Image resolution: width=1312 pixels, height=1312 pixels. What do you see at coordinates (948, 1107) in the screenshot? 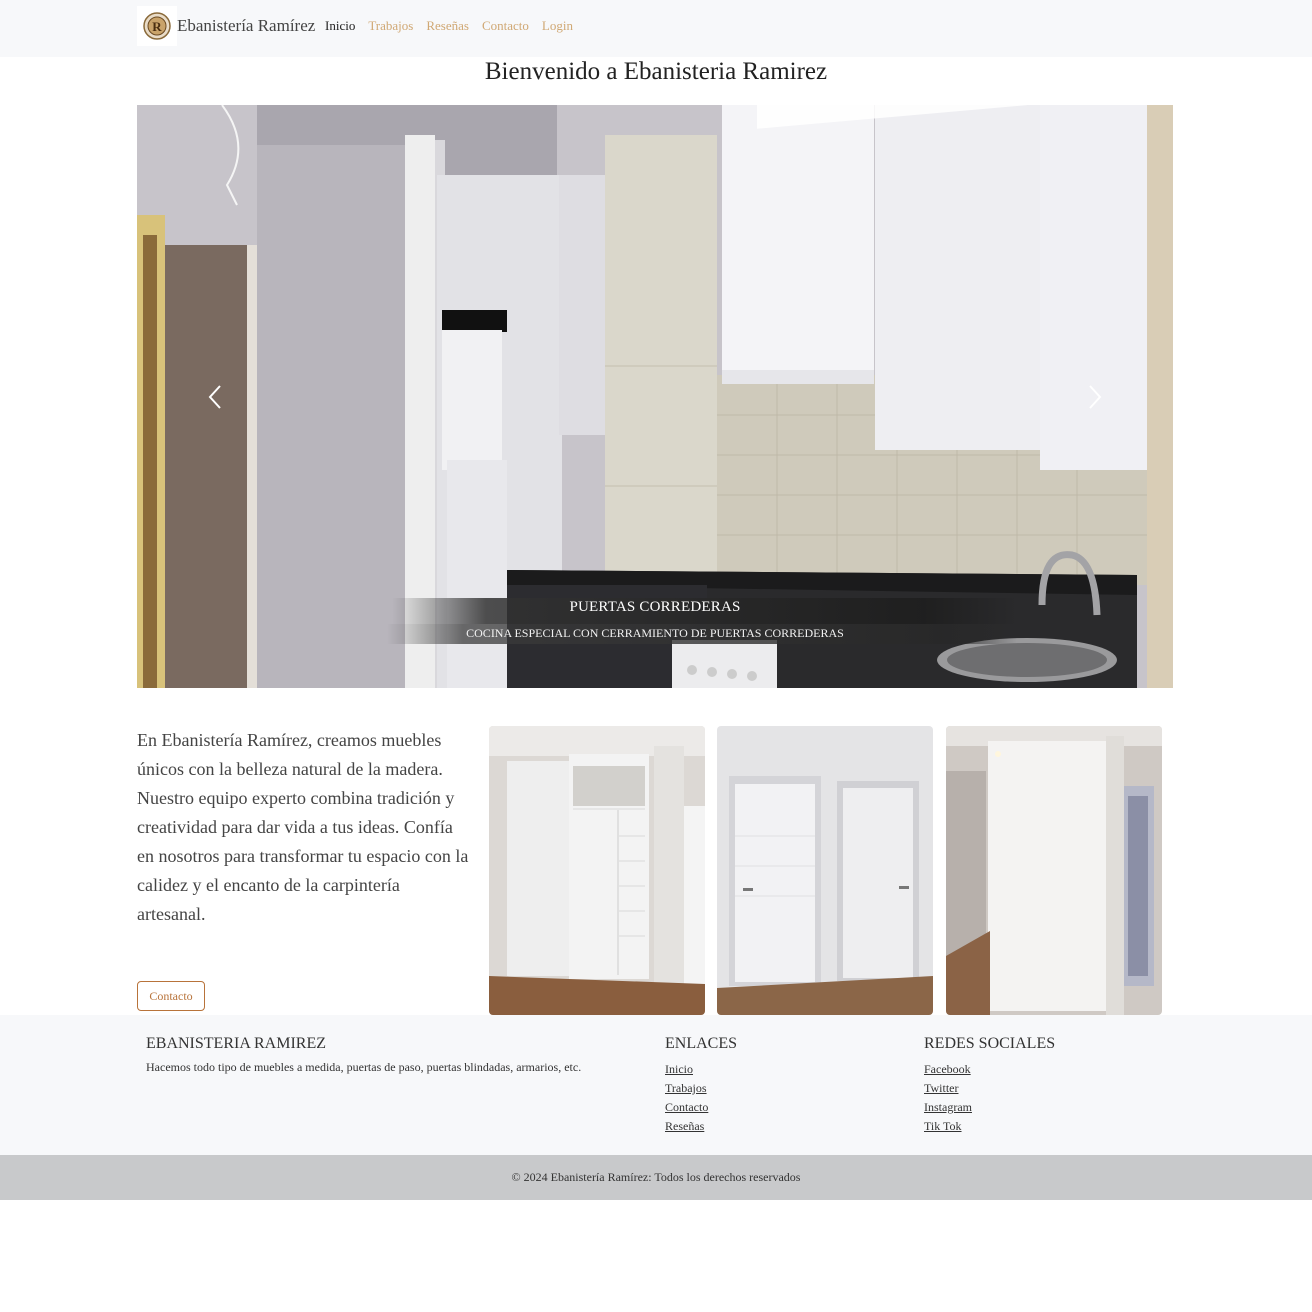
I see `footer-link-instagram: Instagram` at bounding box center [948, 1107].